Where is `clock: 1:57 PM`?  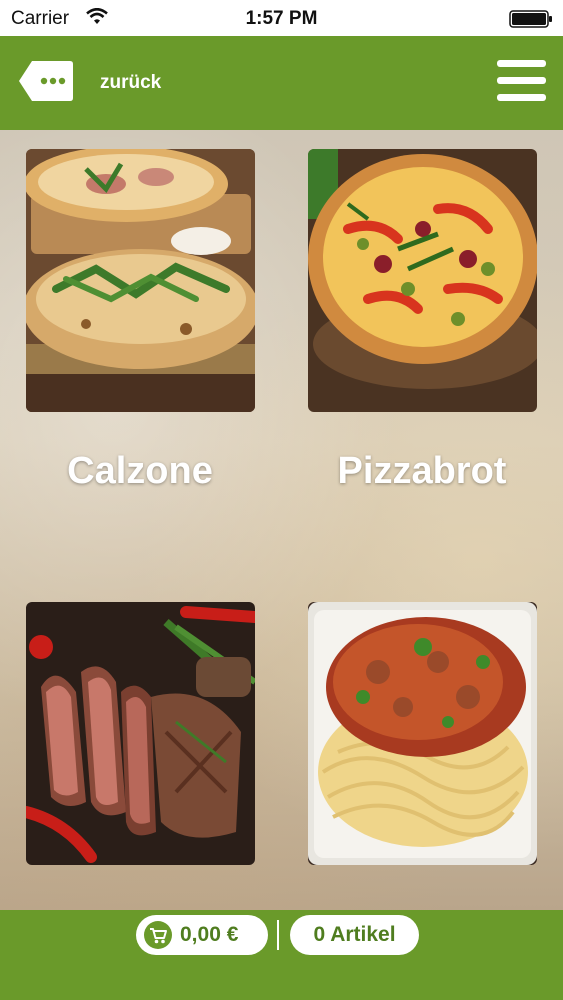 clock: 1:57 PM is located at coordinates (281, 18).